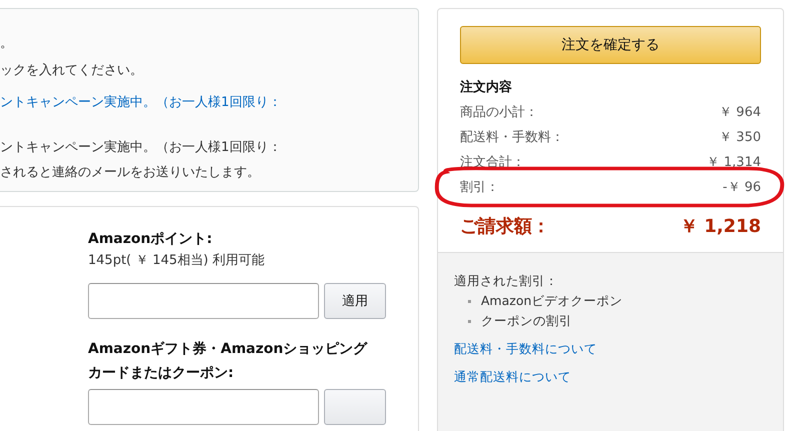 This screenshot has width=800, height=431. I want to click on total-value: ￥ 1,218, so click(720, 226).